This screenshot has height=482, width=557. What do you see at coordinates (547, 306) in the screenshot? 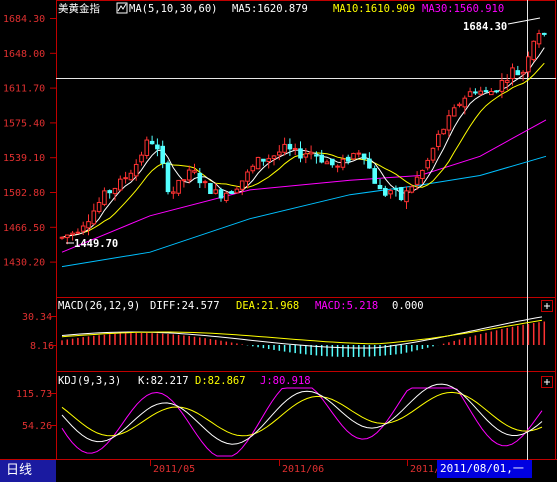
I see `macd-expand-icon` at bounding box center [547, 306].